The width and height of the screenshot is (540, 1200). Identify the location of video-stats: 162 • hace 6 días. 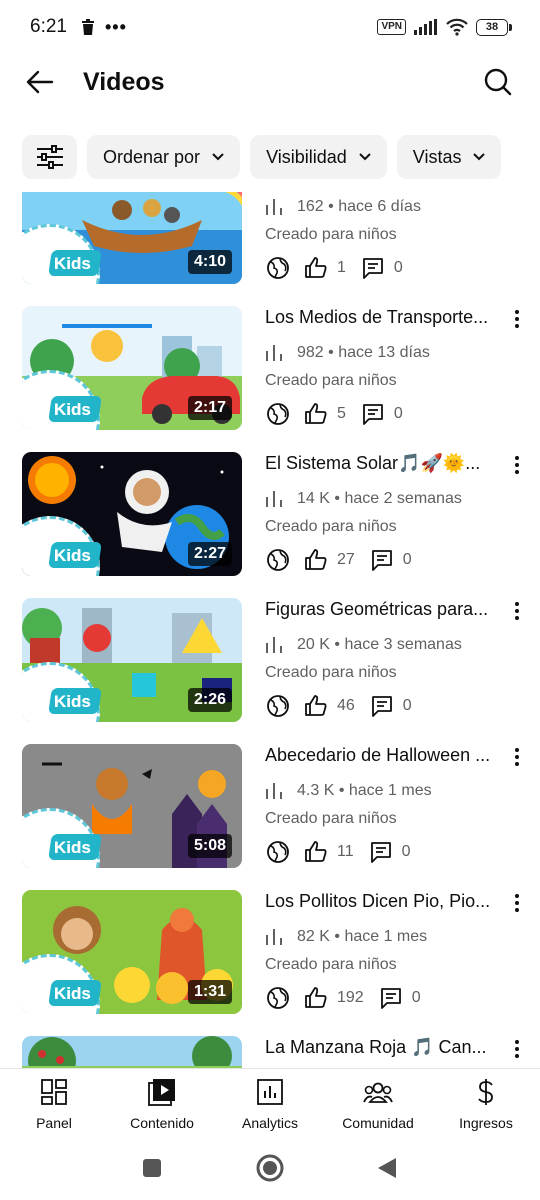
(343, 207).